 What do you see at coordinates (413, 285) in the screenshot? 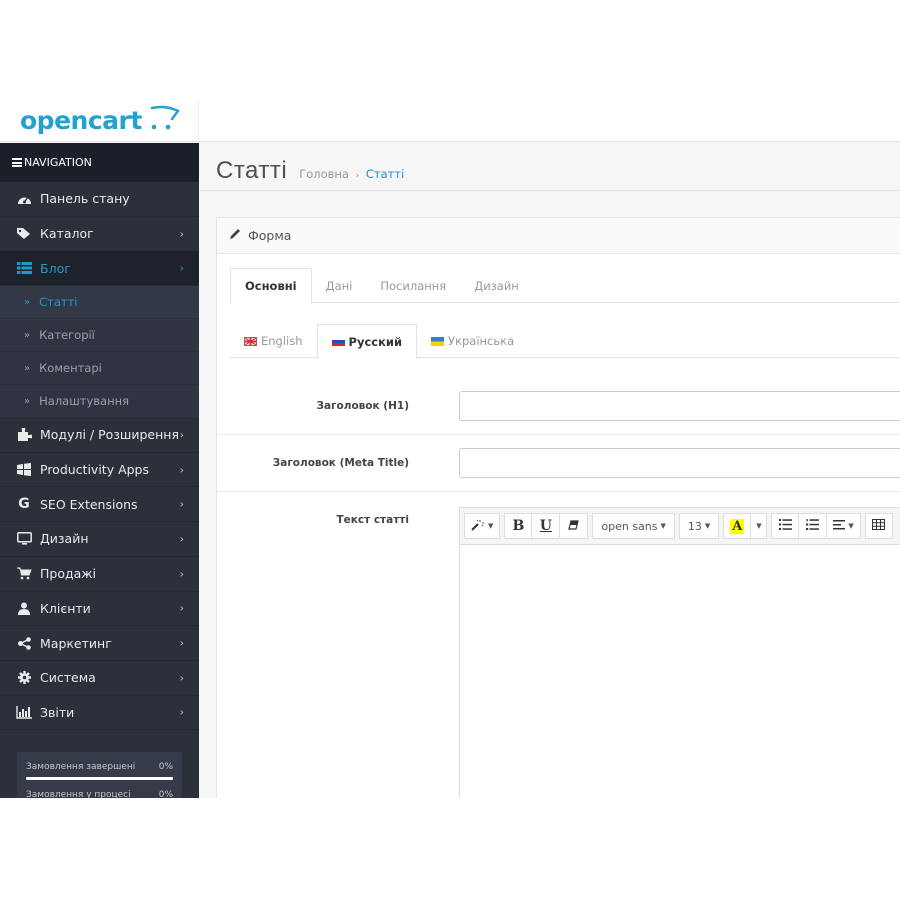
I see `tab-links: Посилання` at bounding box center [413, 285].